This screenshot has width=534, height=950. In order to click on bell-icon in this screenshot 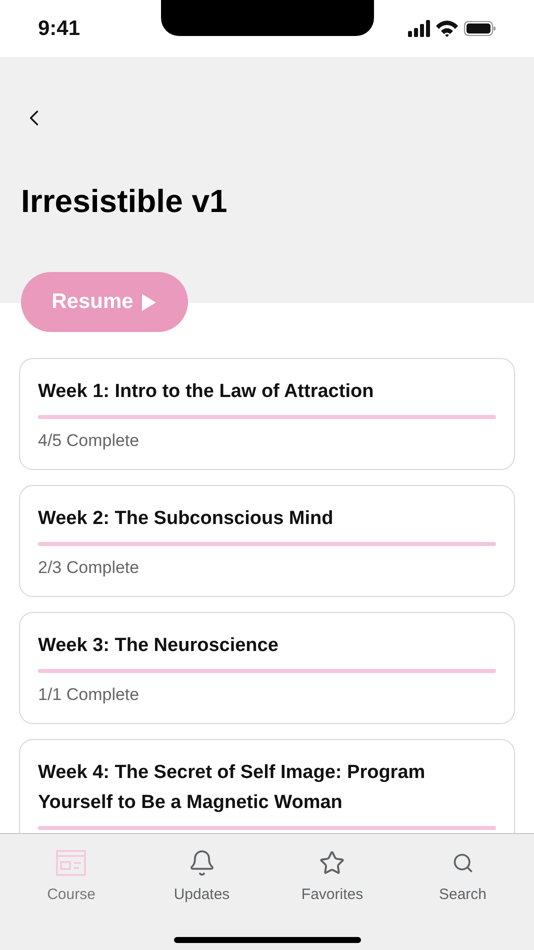, I will do `click(202, 863)`.